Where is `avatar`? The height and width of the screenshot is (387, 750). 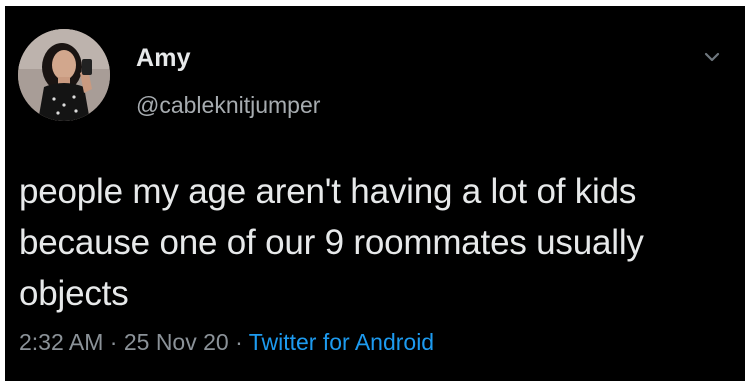
avatar is located at coordinates (64, 75).